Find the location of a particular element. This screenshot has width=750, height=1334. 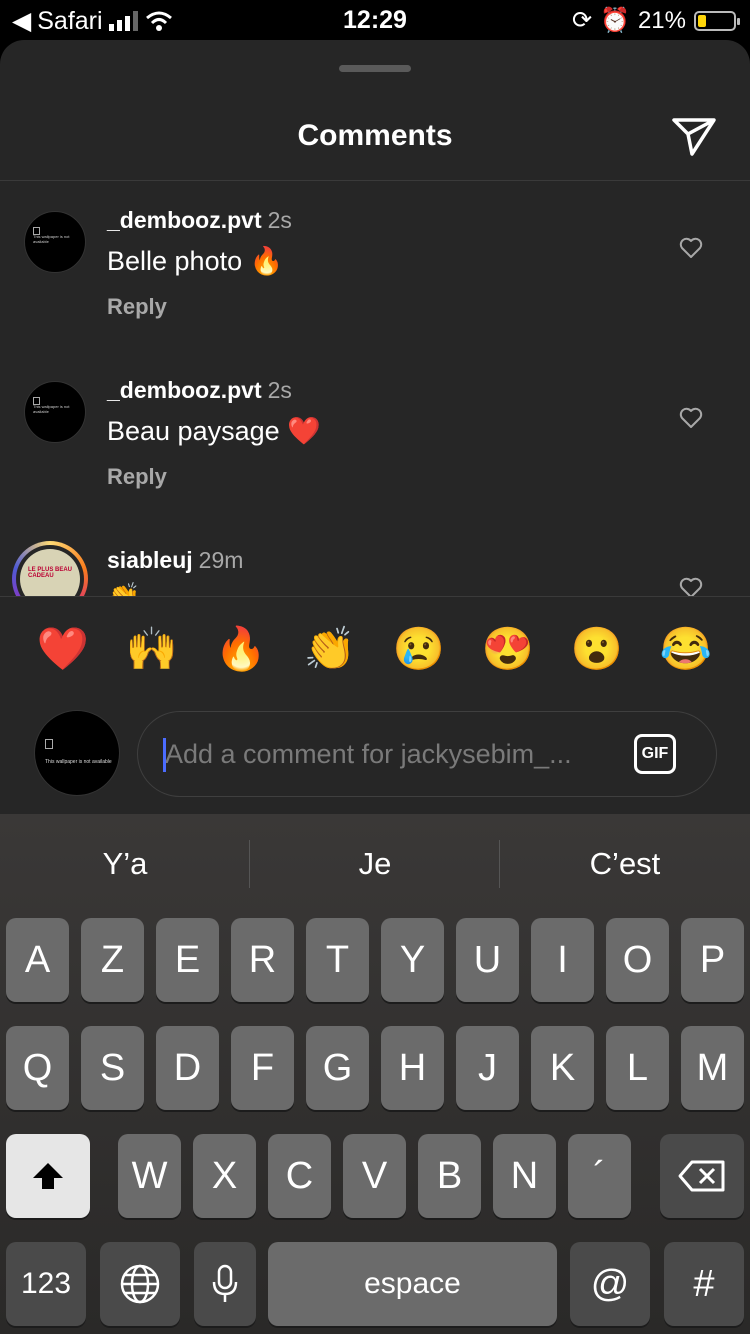

backspace-key is located at coordinates (702, 1176).